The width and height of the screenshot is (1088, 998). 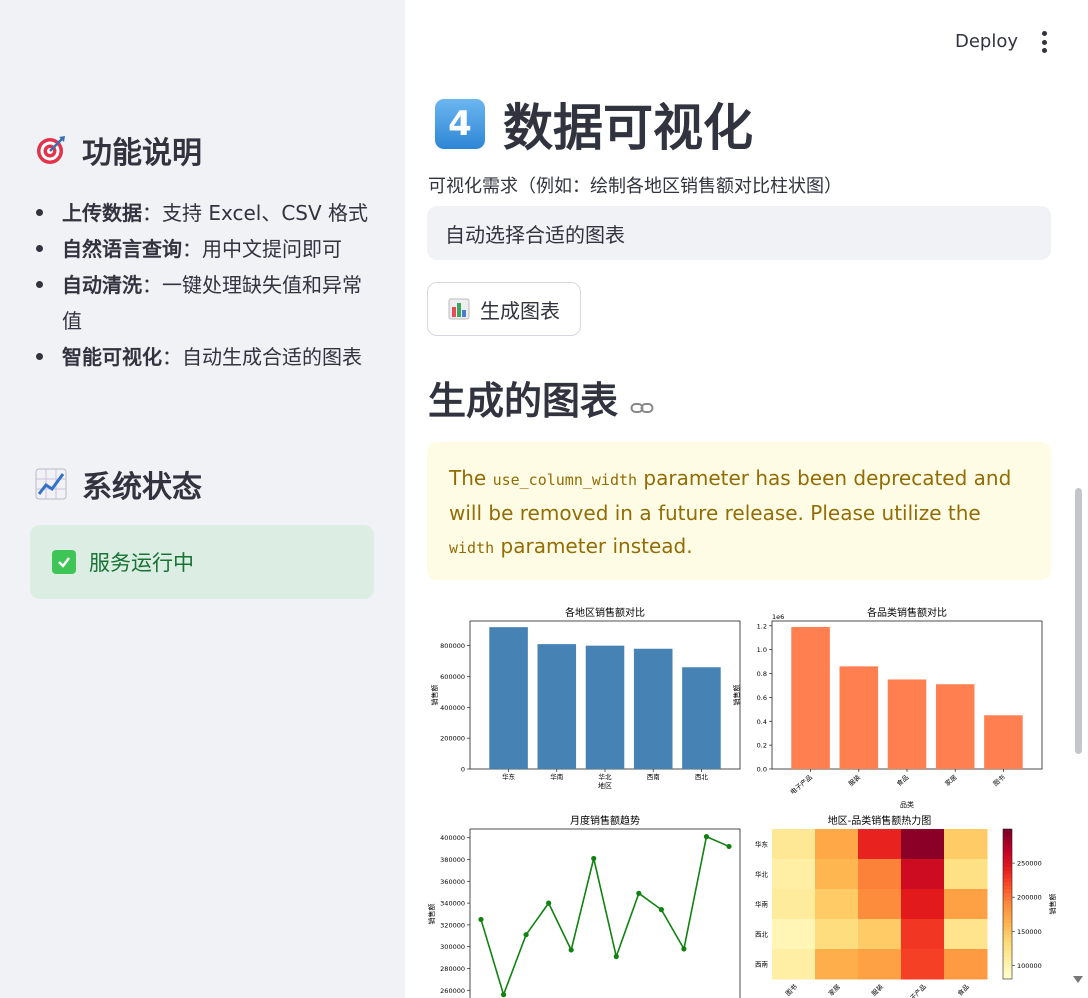 What do you see at coordinates (142, 487) in the screenshot?
I see `status-title: 系统状态` at bounding box center [142, 487].